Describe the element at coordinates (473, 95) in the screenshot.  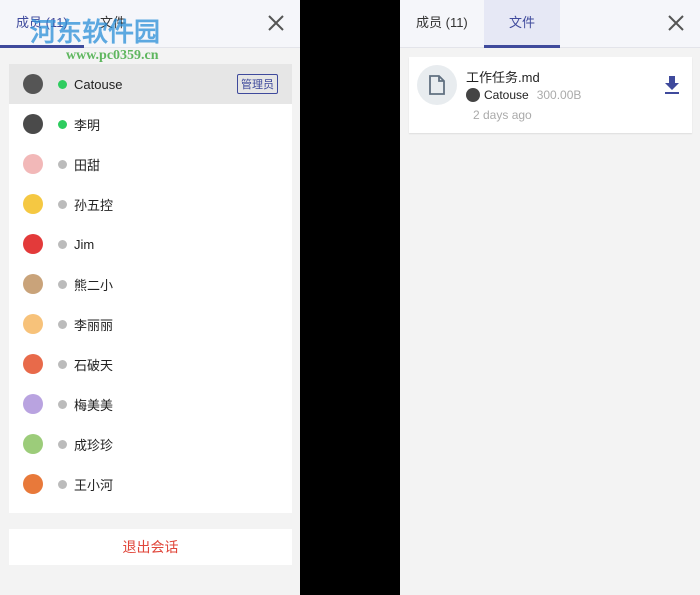
I see `uploader-avatar` at that location.